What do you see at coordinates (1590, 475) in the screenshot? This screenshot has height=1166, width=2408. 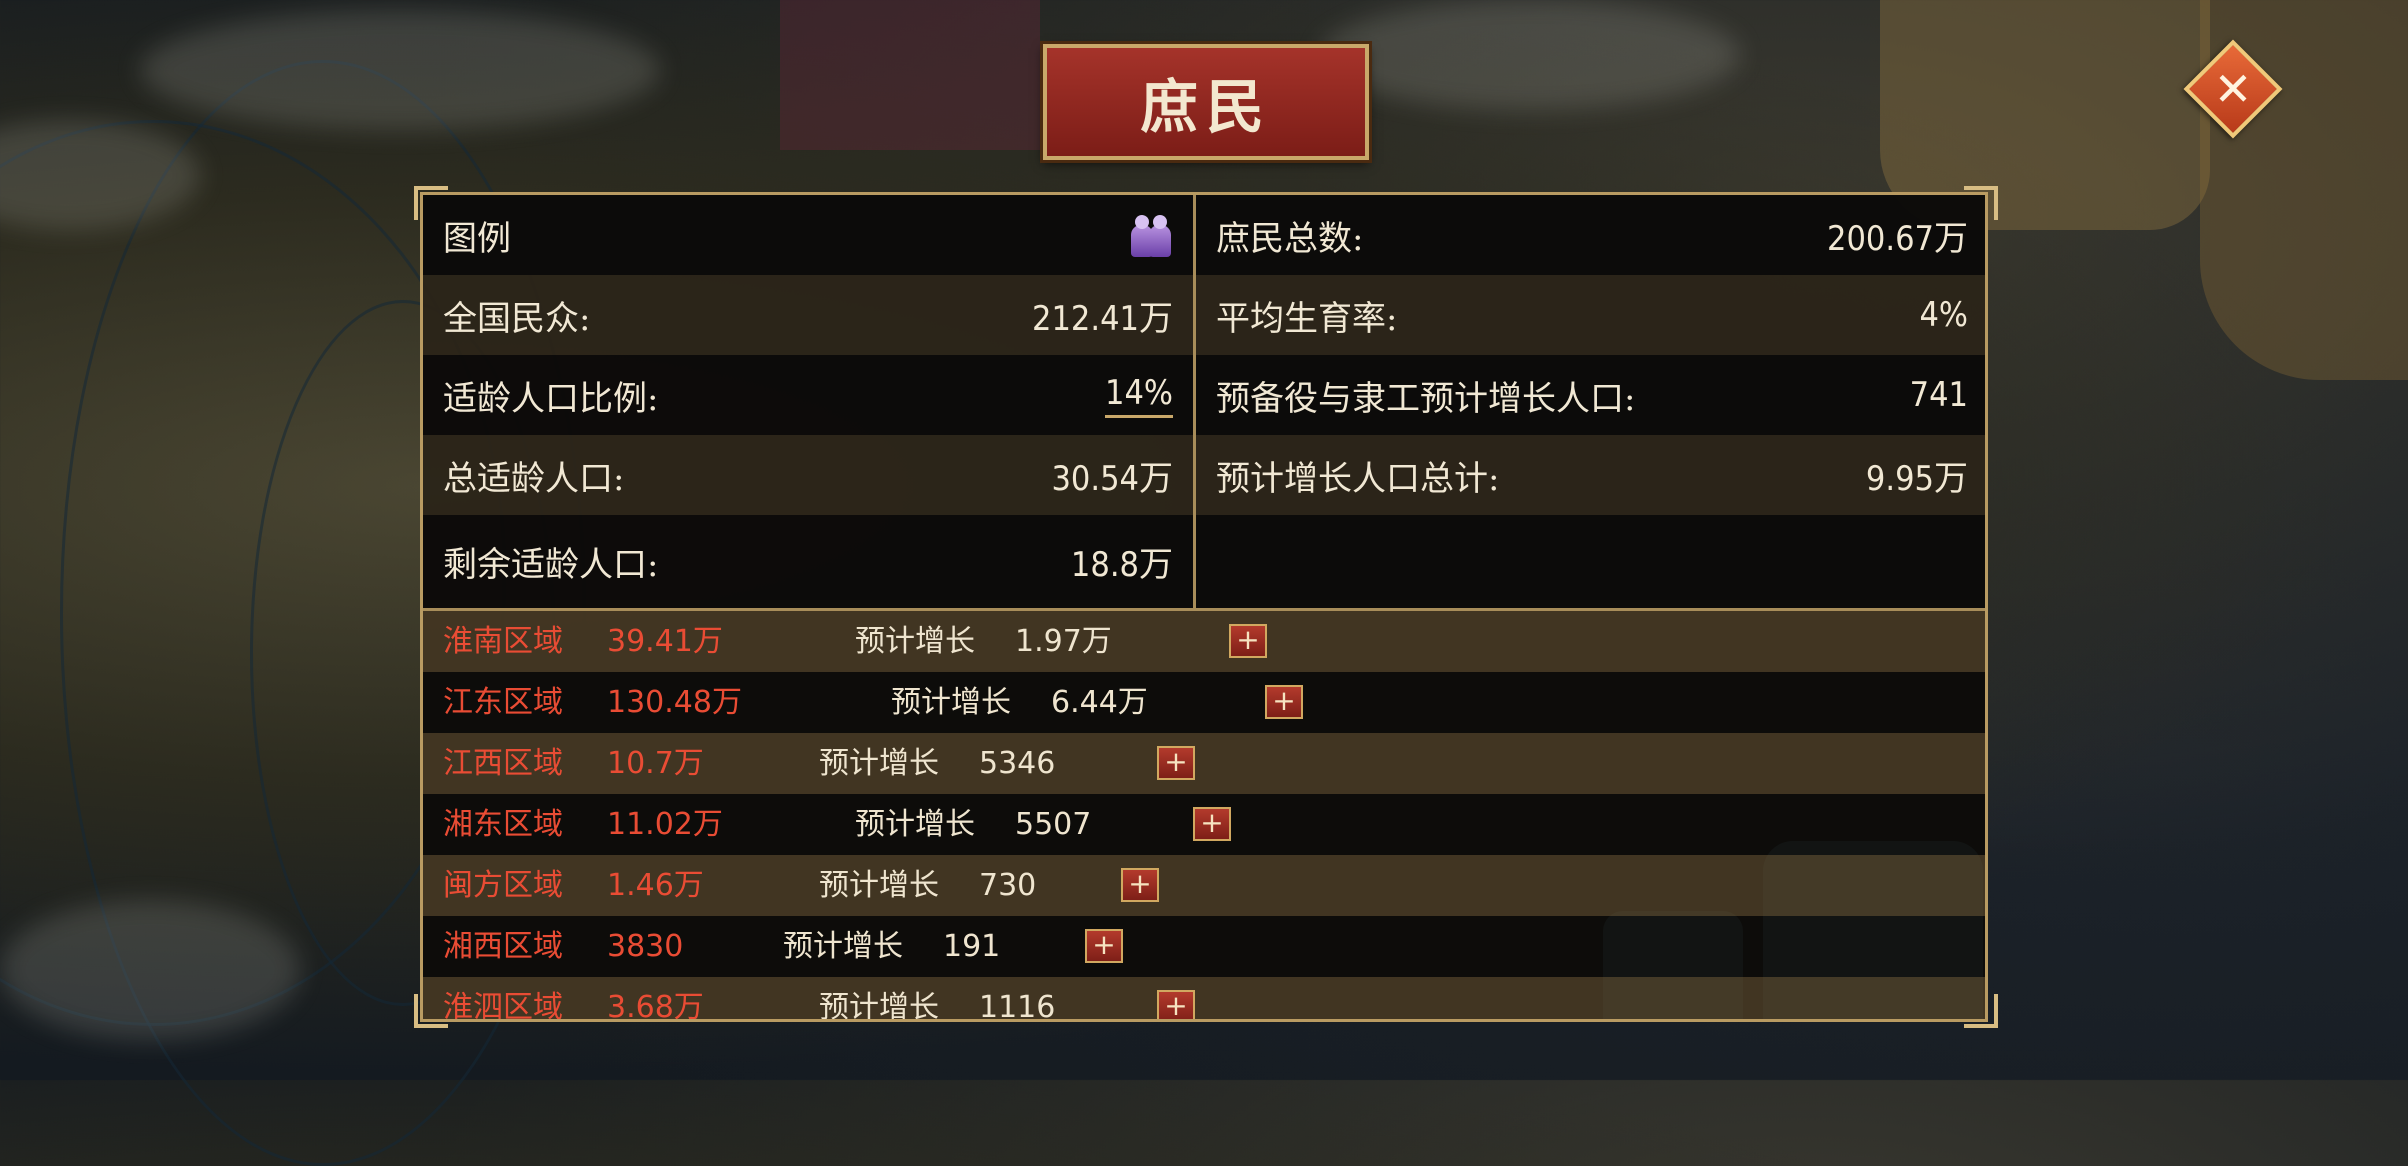 I see `total-growth-row: 预计增长人口总计: 9.95万` at bounding box center [1590, 475].